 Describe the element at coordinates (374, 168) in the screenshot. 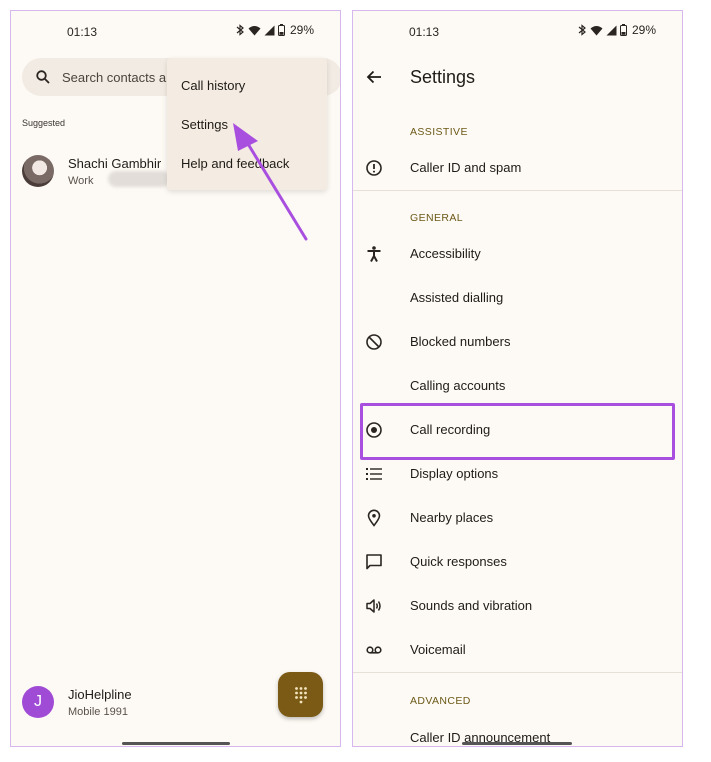

I see `info-alert-icon` at that location.